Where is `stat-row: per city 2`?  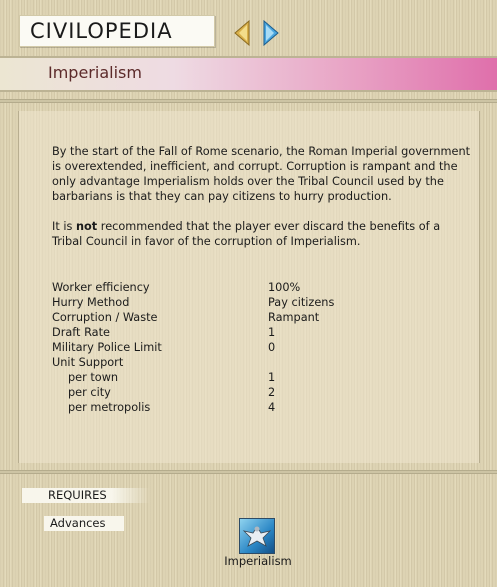
stat-row: per city 2 is located at coordinates (202, 392).